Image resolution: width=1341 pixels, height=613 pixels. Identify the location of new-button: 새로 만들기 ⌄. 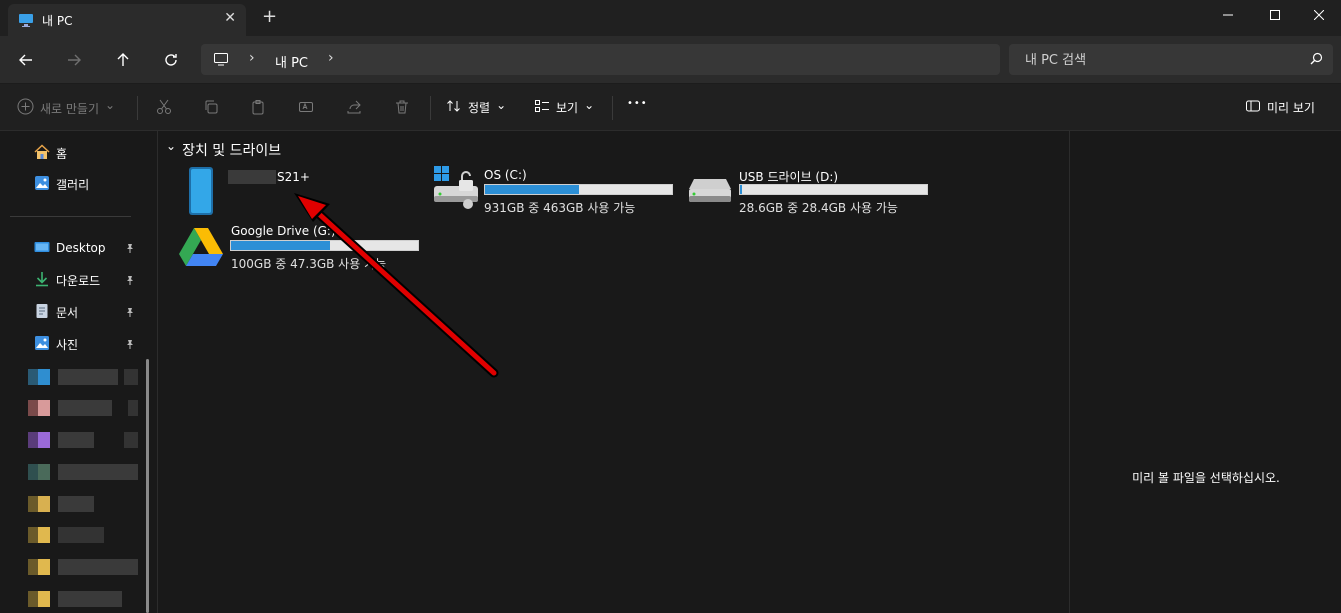
(66, 108).